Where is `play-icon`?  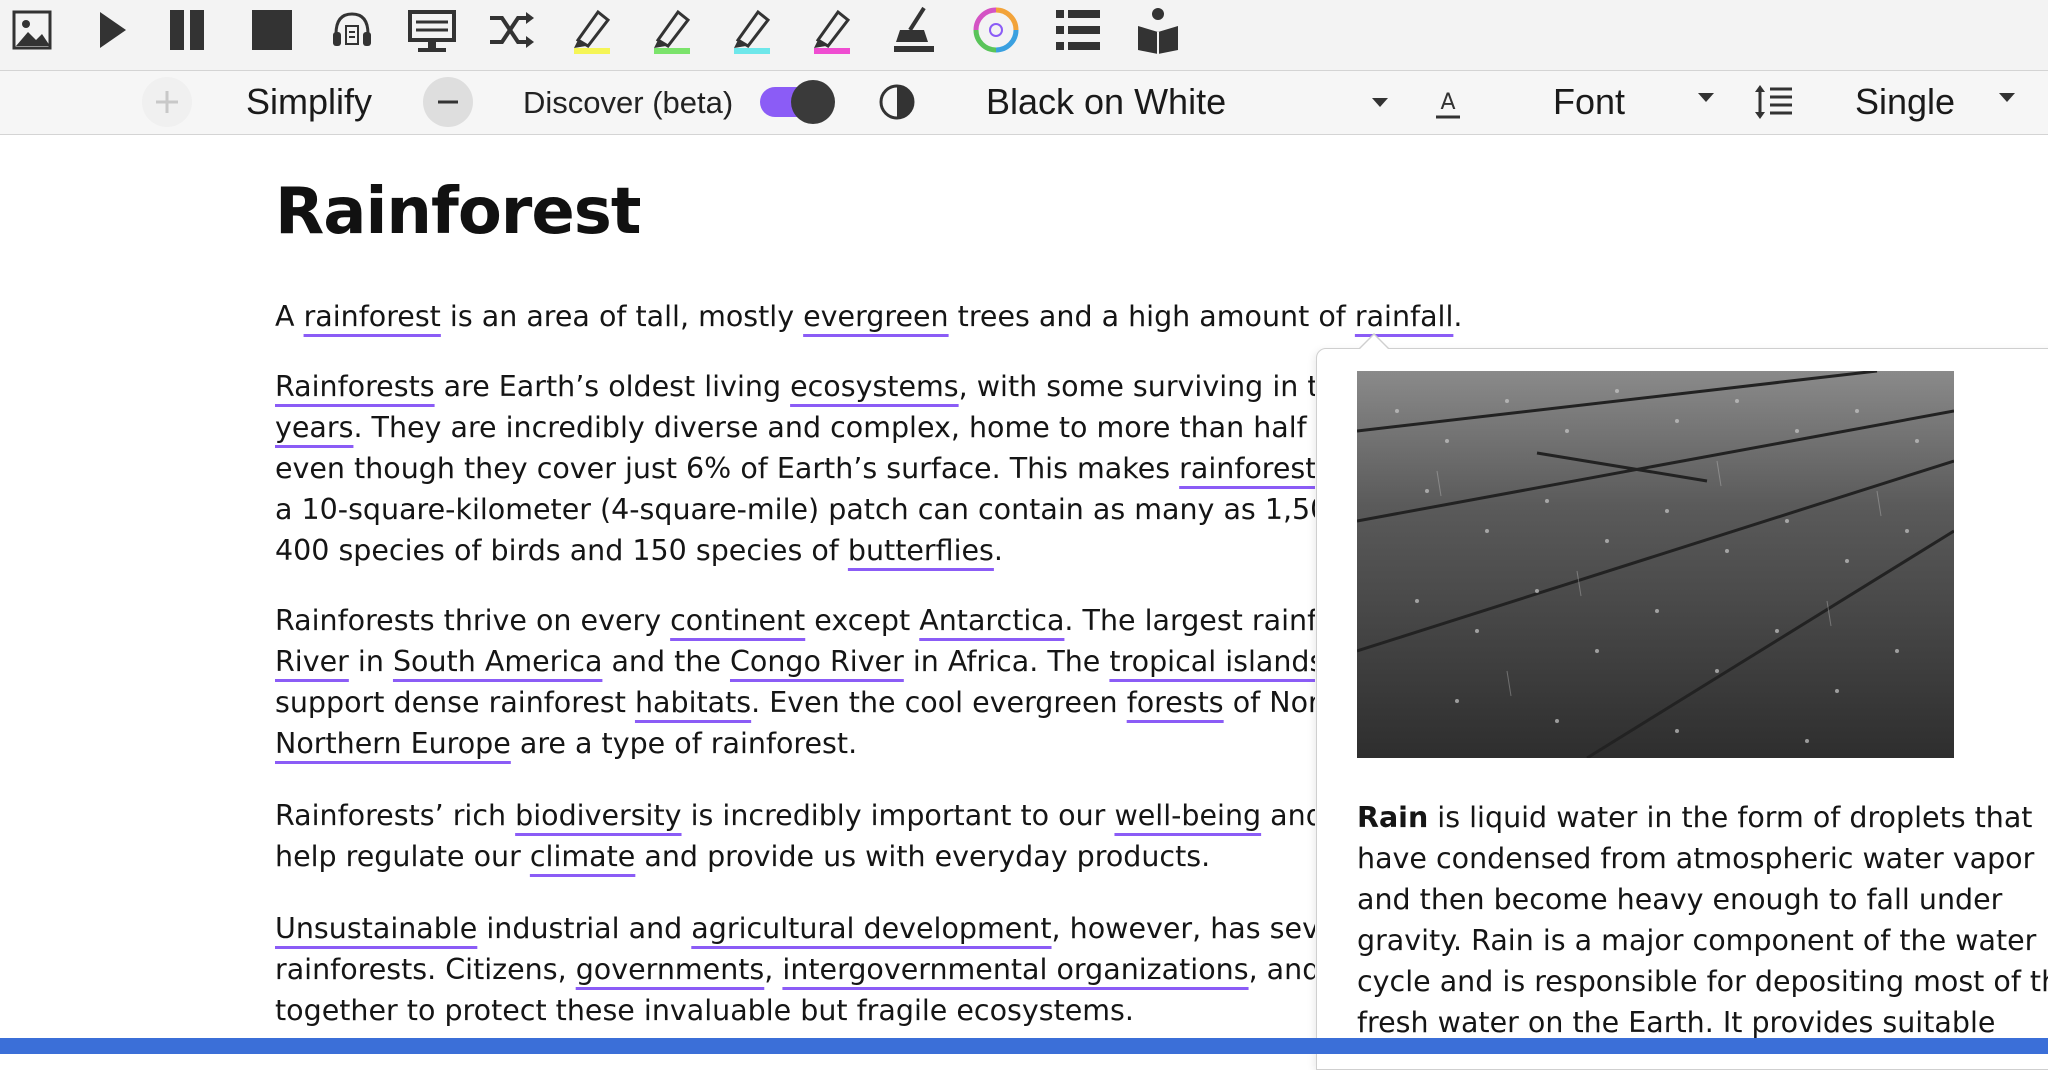 play-icon is located at coordinates (112, 30).